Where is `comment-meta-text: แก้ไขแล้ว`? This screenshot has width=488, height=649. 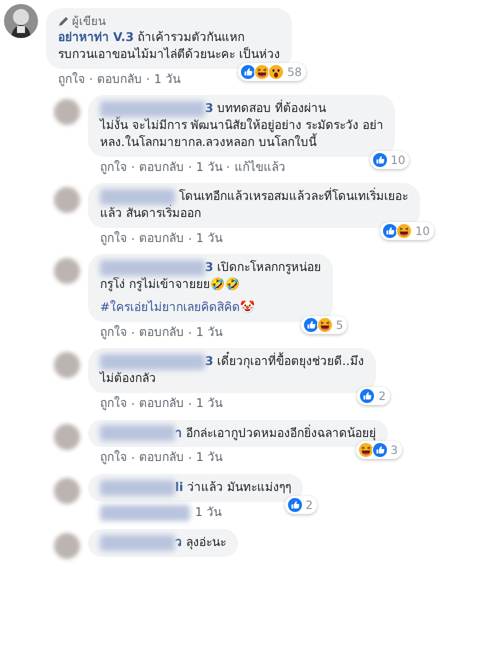 comment-meta-text: แก้ไขแล้ว is located at coordinates (260, 168).